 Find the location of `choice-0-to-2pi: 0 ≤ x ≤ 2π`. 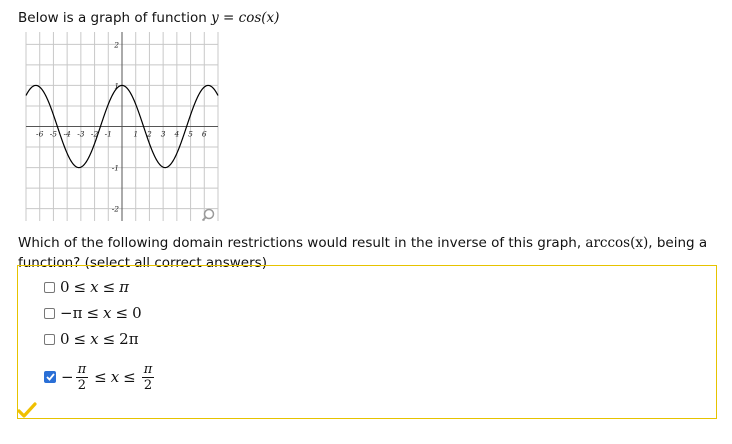

choice-0-to-2pi: 0 ≤ x ≤ 2π is located at coordinates (91, 339).